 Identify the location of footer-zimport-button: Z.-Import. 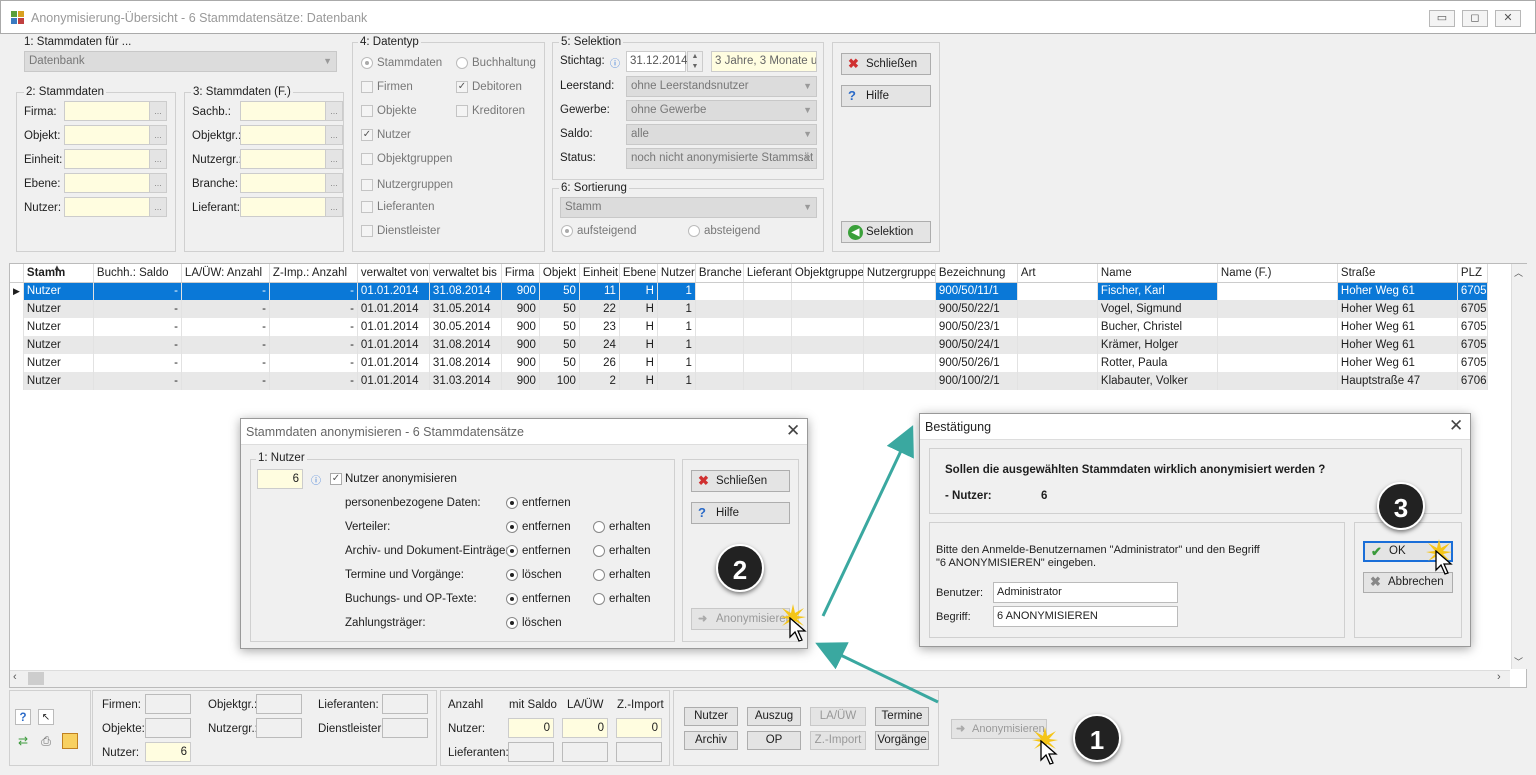
(838, 740).